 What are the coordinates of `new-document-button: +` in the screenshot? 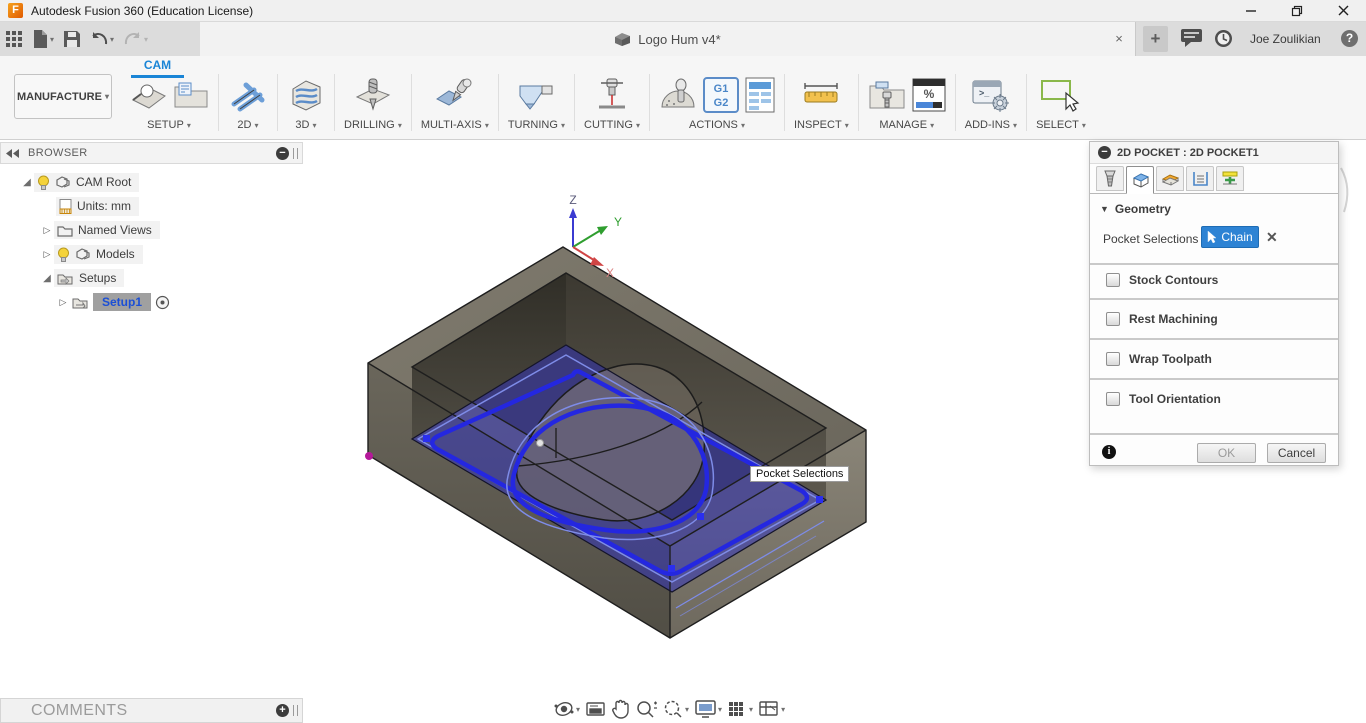 It's located at (1155, 39).